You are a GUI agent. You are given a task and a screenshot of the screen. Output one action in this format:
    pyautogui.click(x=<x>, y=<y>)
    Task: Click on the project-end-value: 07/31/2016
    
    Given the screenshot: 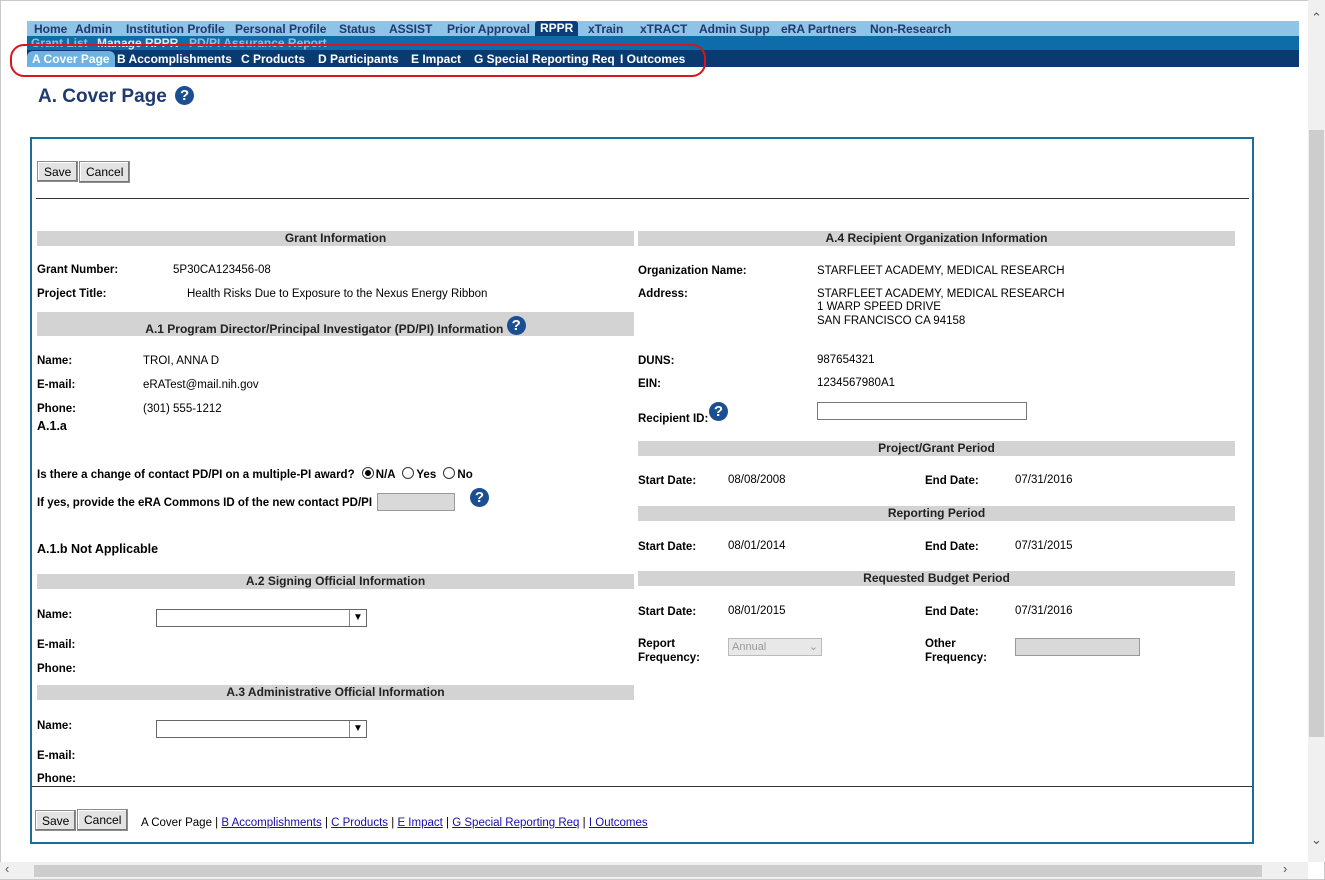 What is the action you would take?
    pyautogui.click(x=1044, y=480)
    